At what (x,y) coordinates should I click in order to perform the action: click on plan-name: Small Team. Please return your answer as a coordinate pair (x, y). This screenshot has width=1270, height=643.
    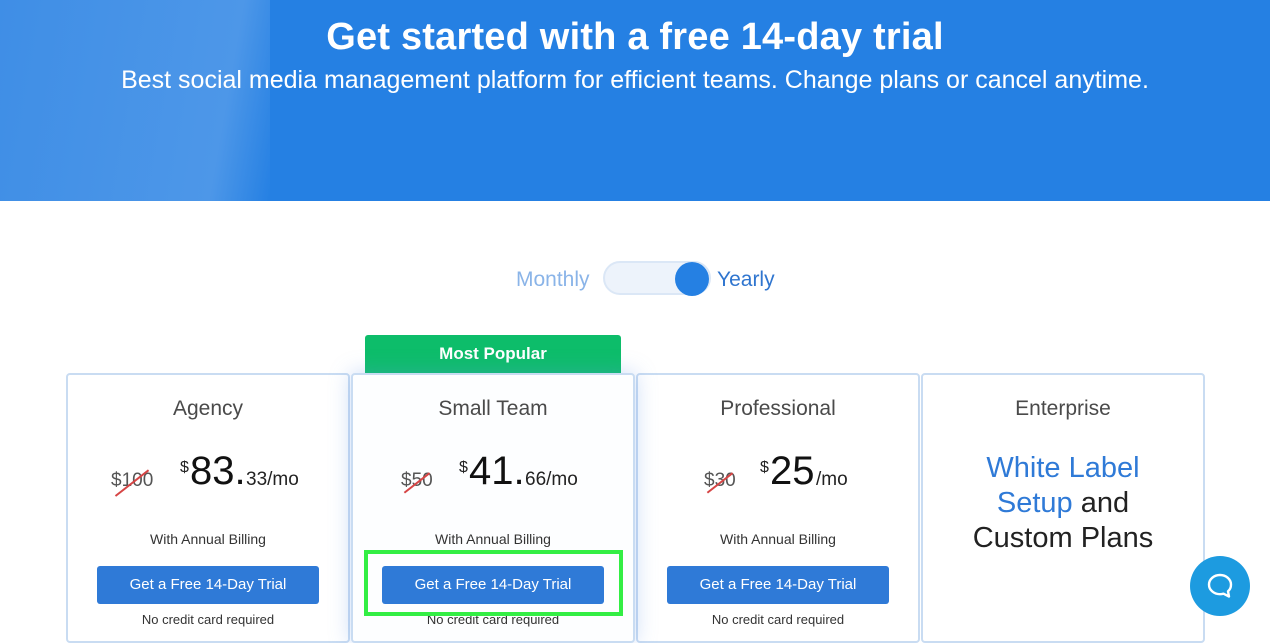
    Looking at the image, I should click on (493, 408).